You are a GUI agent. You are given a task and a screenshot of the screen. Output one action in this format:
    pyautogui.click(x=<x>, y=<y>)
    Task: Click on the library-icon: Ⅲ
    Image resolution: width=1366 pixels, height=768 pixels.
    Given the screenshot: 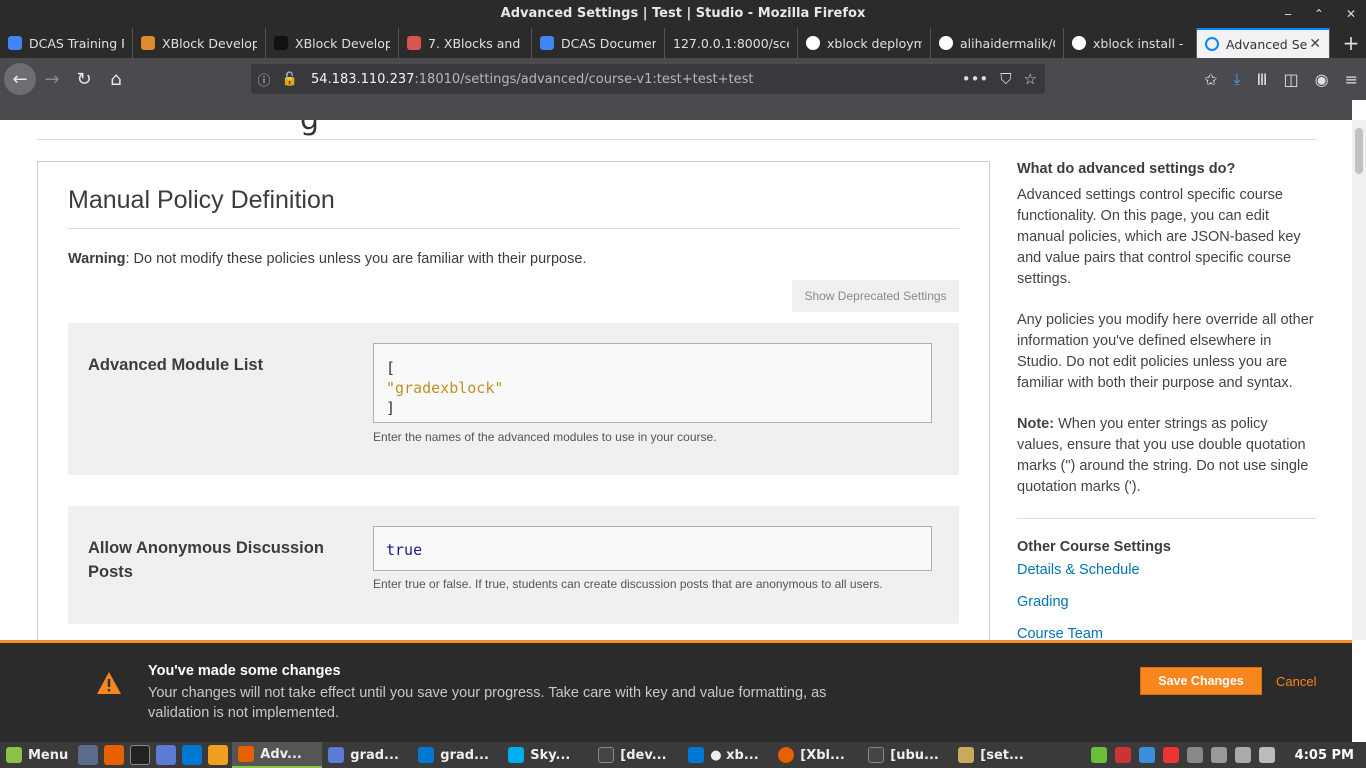 What is the action you would take?
    pyautogui.click(x=1261, y=79)
    